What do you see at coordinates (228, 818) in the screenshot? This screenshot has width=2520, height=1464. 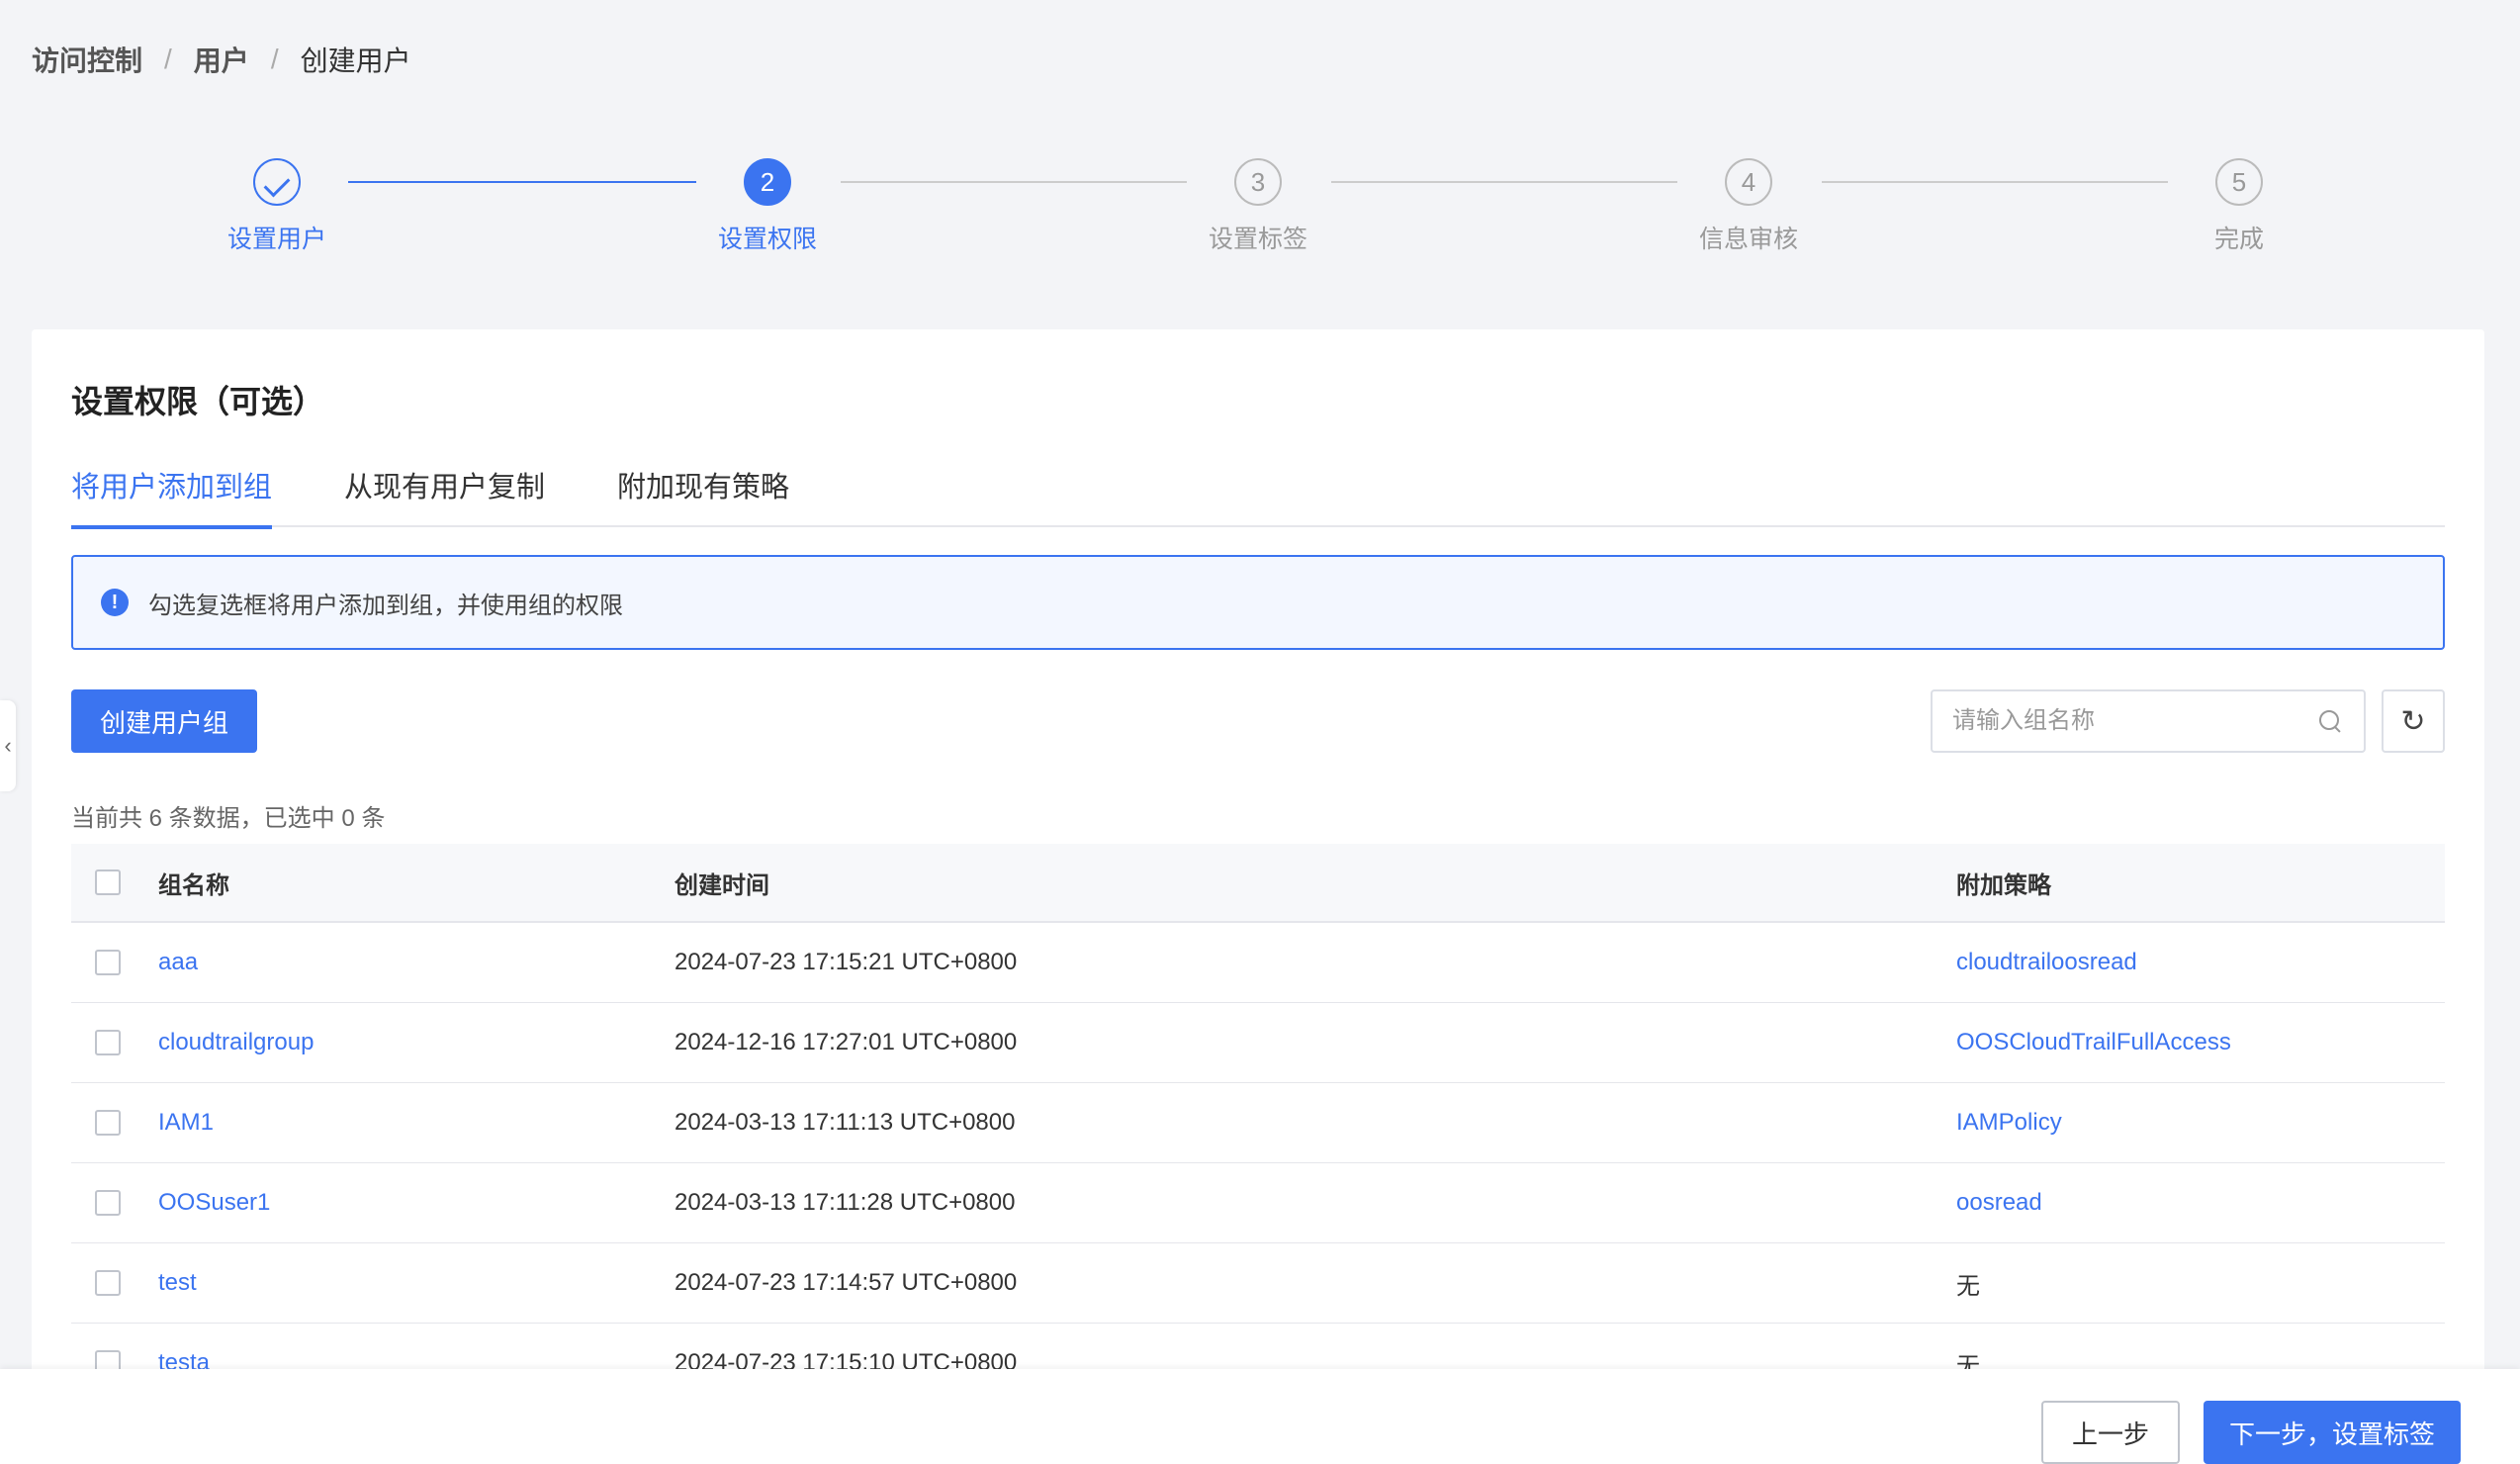 I see `data-count: 当前共 6 条数据，已选中 0 条` at bounding box center [228, 818].